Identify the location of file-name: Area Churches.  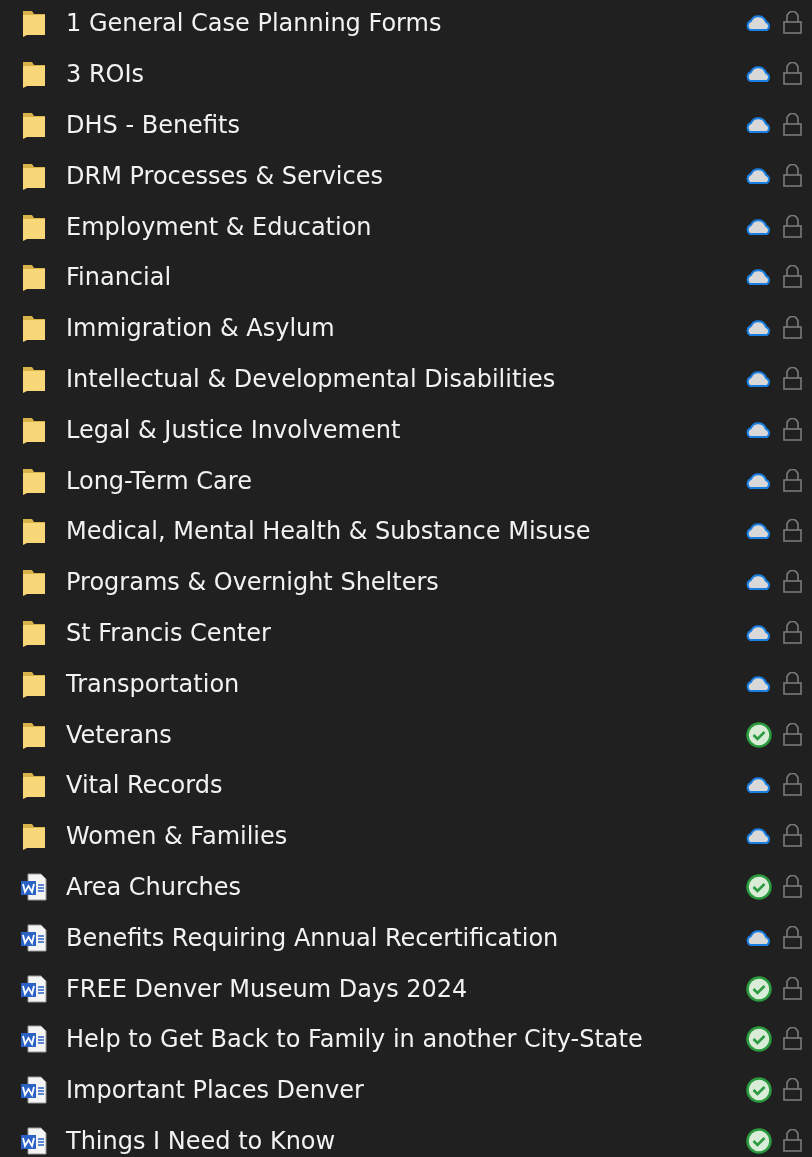
(405, 886).